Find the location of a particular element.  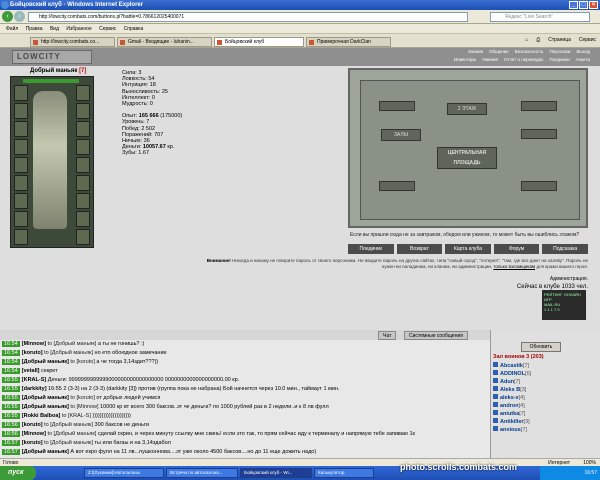

map-room-se is located at coordinates (539, 186).